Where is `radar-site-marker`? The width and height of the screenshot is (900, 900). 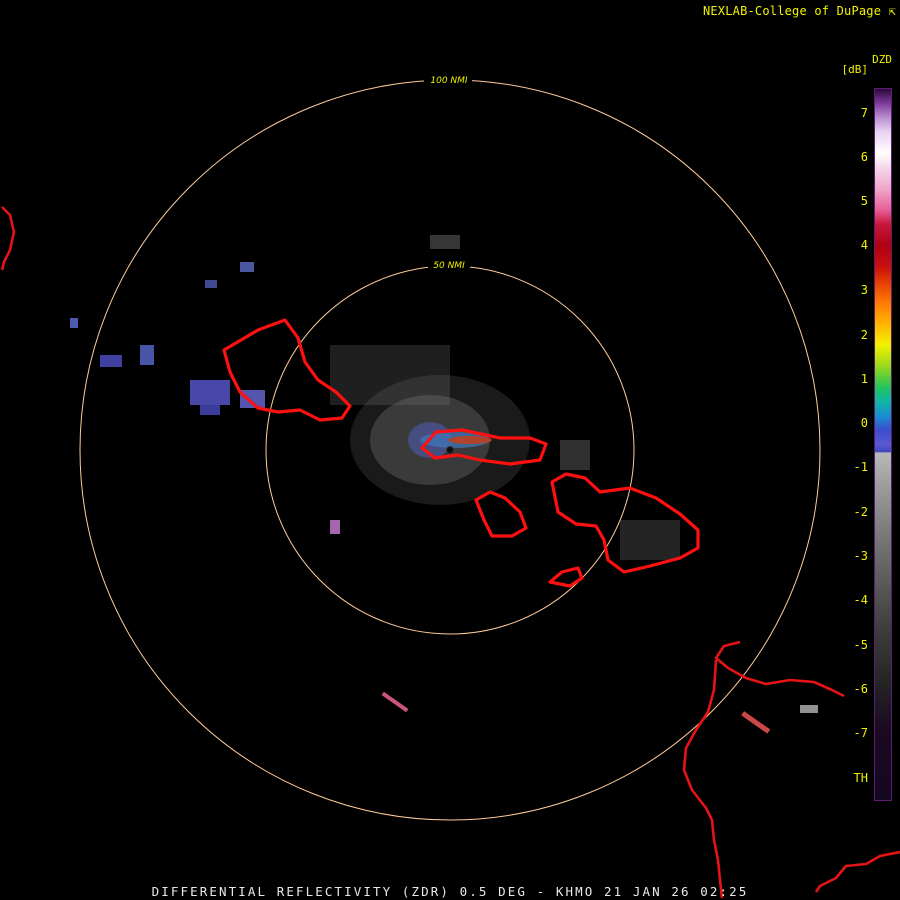 radar-site-marker is located at coordinates (450, 450).